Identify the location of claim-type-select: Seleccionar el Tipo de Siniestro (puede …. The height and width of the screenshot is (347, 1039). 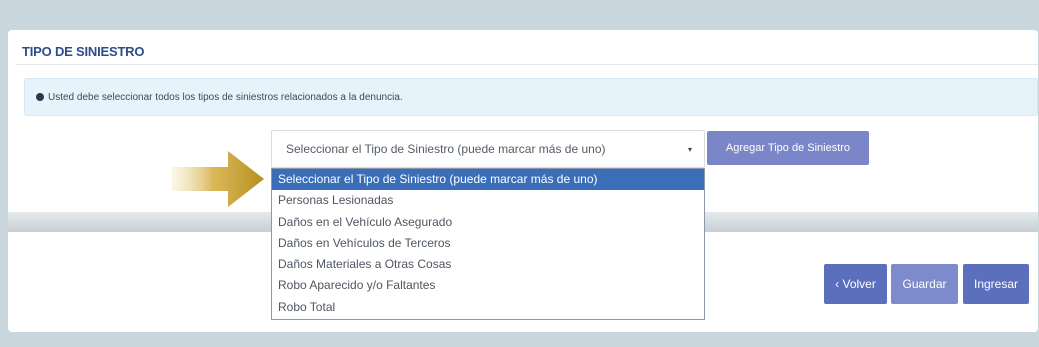
(488, 149).